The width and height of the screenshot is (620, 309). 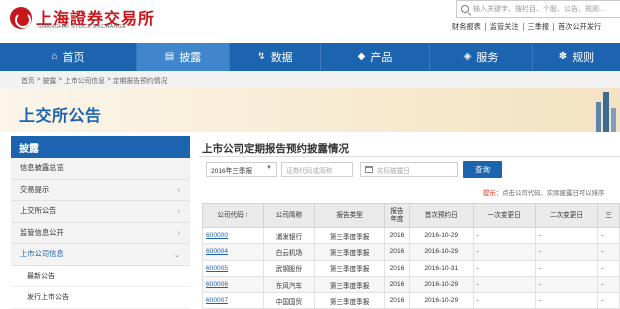 I want to click on table-row: 600006 东风汽车 第三季度季报 2016 2016-10-29 - - -, so click(x=411, y=284).